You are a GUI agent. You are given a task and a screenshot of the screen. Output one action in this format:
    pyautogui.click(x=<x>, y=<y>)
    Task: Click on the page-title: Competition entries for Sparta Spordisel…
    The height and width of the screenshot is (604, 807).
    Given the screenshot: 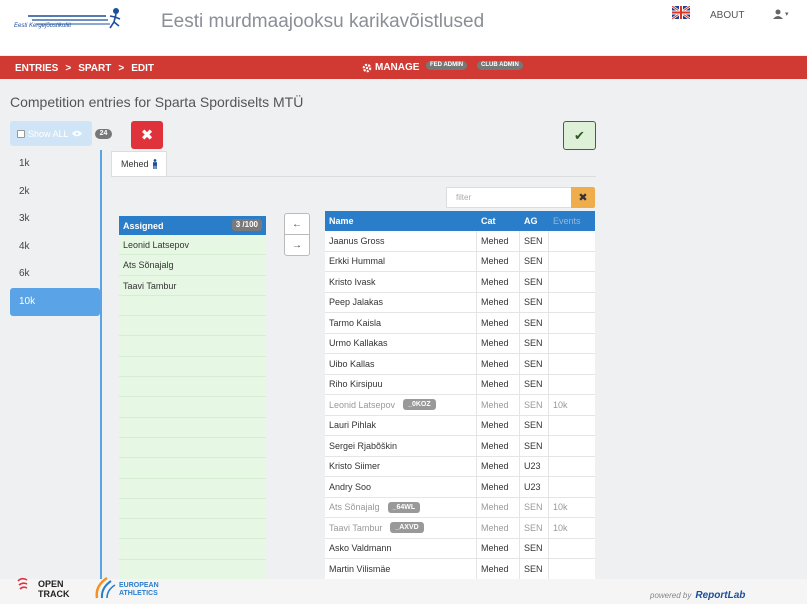 What is the action you would take?
    pyautogui.click(x=157, y=102)
    